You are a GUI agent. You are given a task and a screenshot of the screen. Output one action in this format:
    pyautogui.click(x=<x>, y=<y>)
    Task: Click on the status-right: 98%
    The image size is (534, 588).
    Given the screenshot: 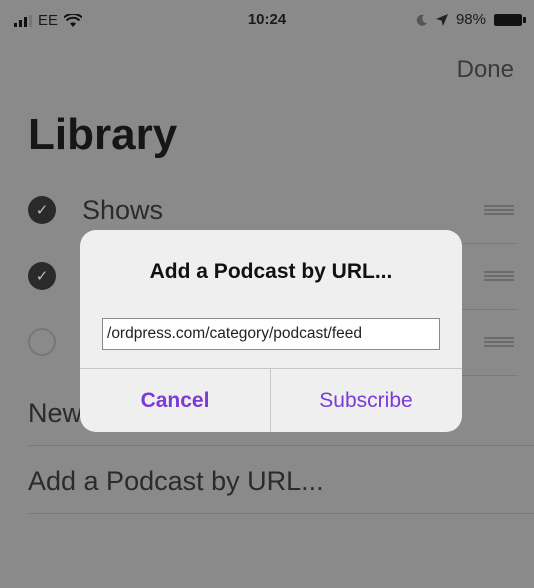 What is the action you would take?
    pyautogui.click(x=471, y=19)
    